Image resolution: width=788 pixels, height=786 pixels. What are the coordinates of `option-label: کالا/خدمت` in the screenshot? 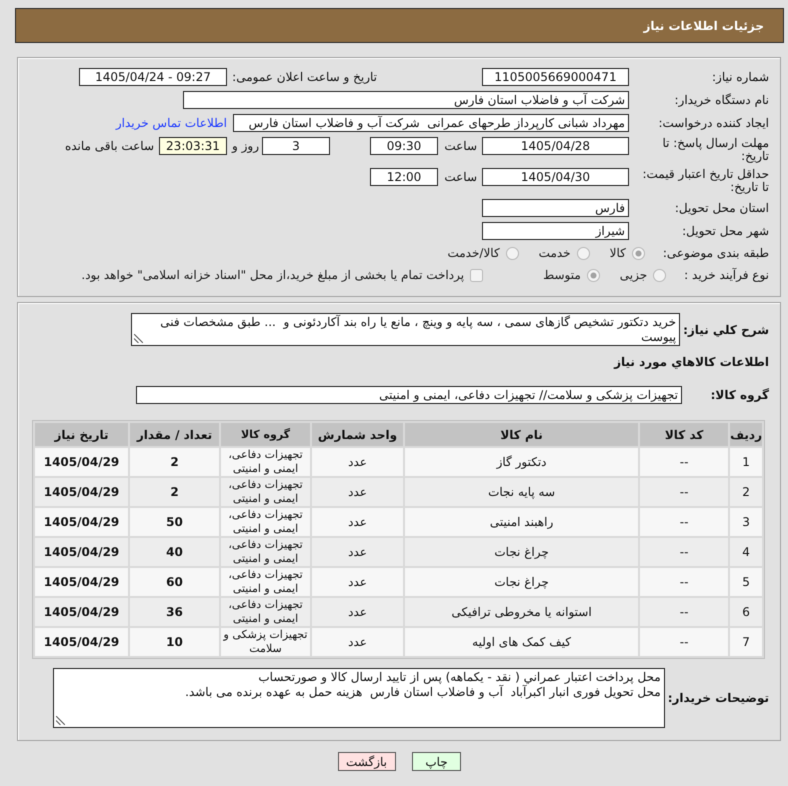 It's located at (473, 253).